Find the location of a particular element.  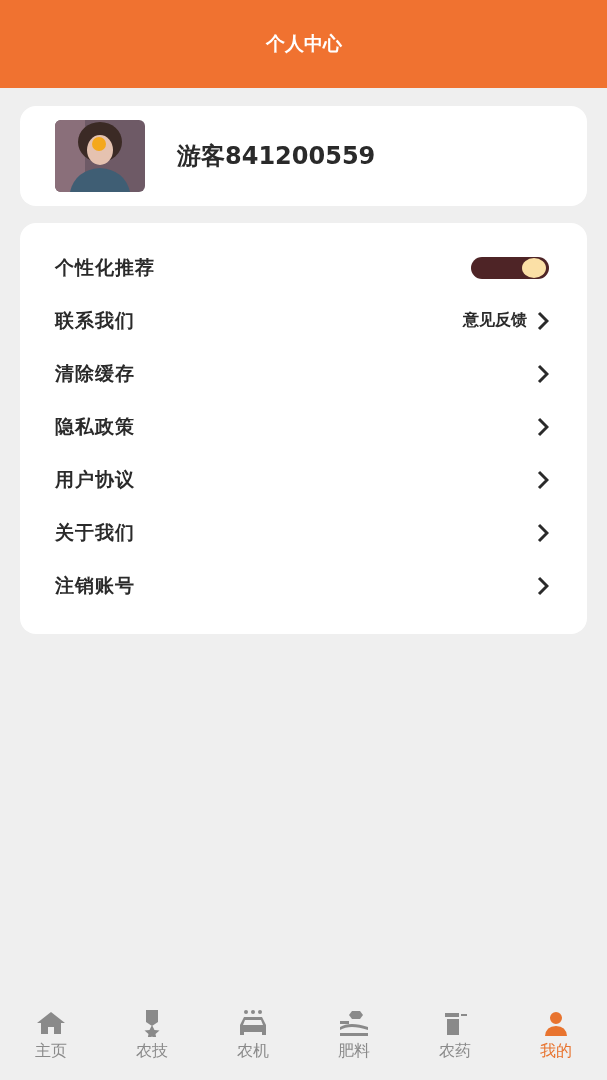

setting-label: 个性化推荐 is located at coordinates (105, 267).